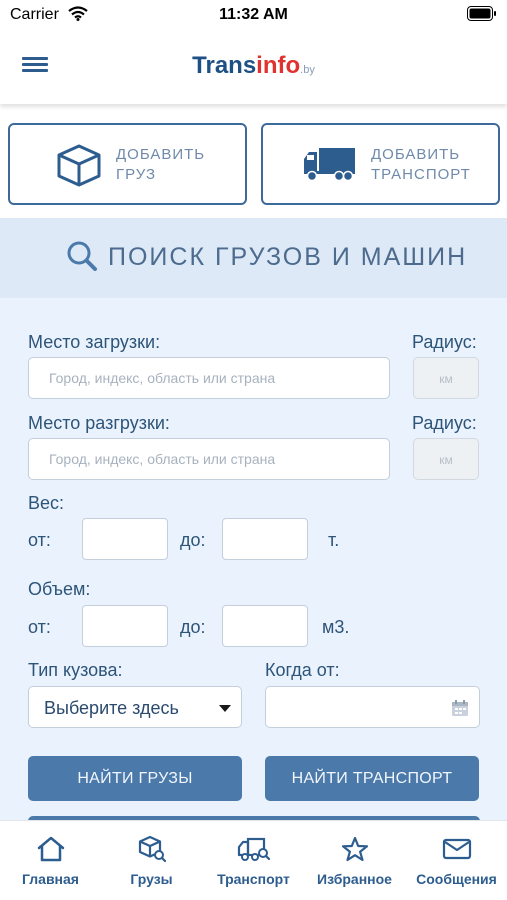  I want to click on clock: 11:32 AM, so click(253, 14).